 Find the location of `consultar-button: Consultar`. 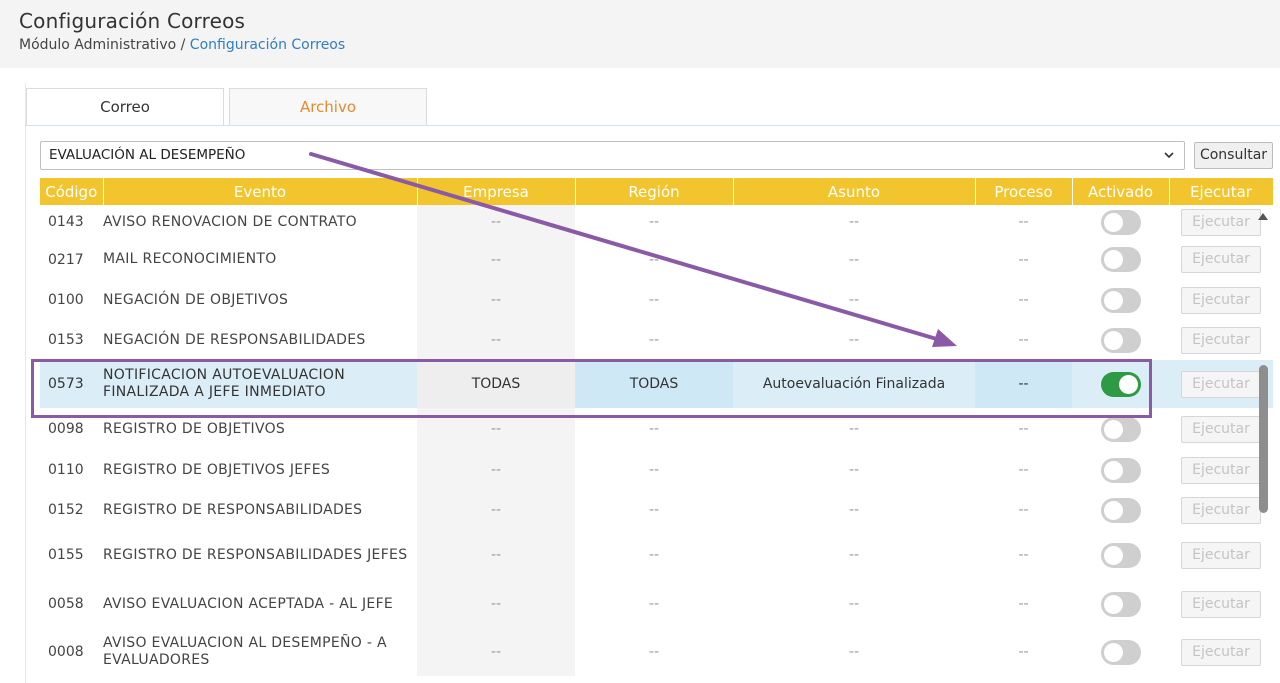

consultar-button: Consultar is located at coordinates (1233, 155).